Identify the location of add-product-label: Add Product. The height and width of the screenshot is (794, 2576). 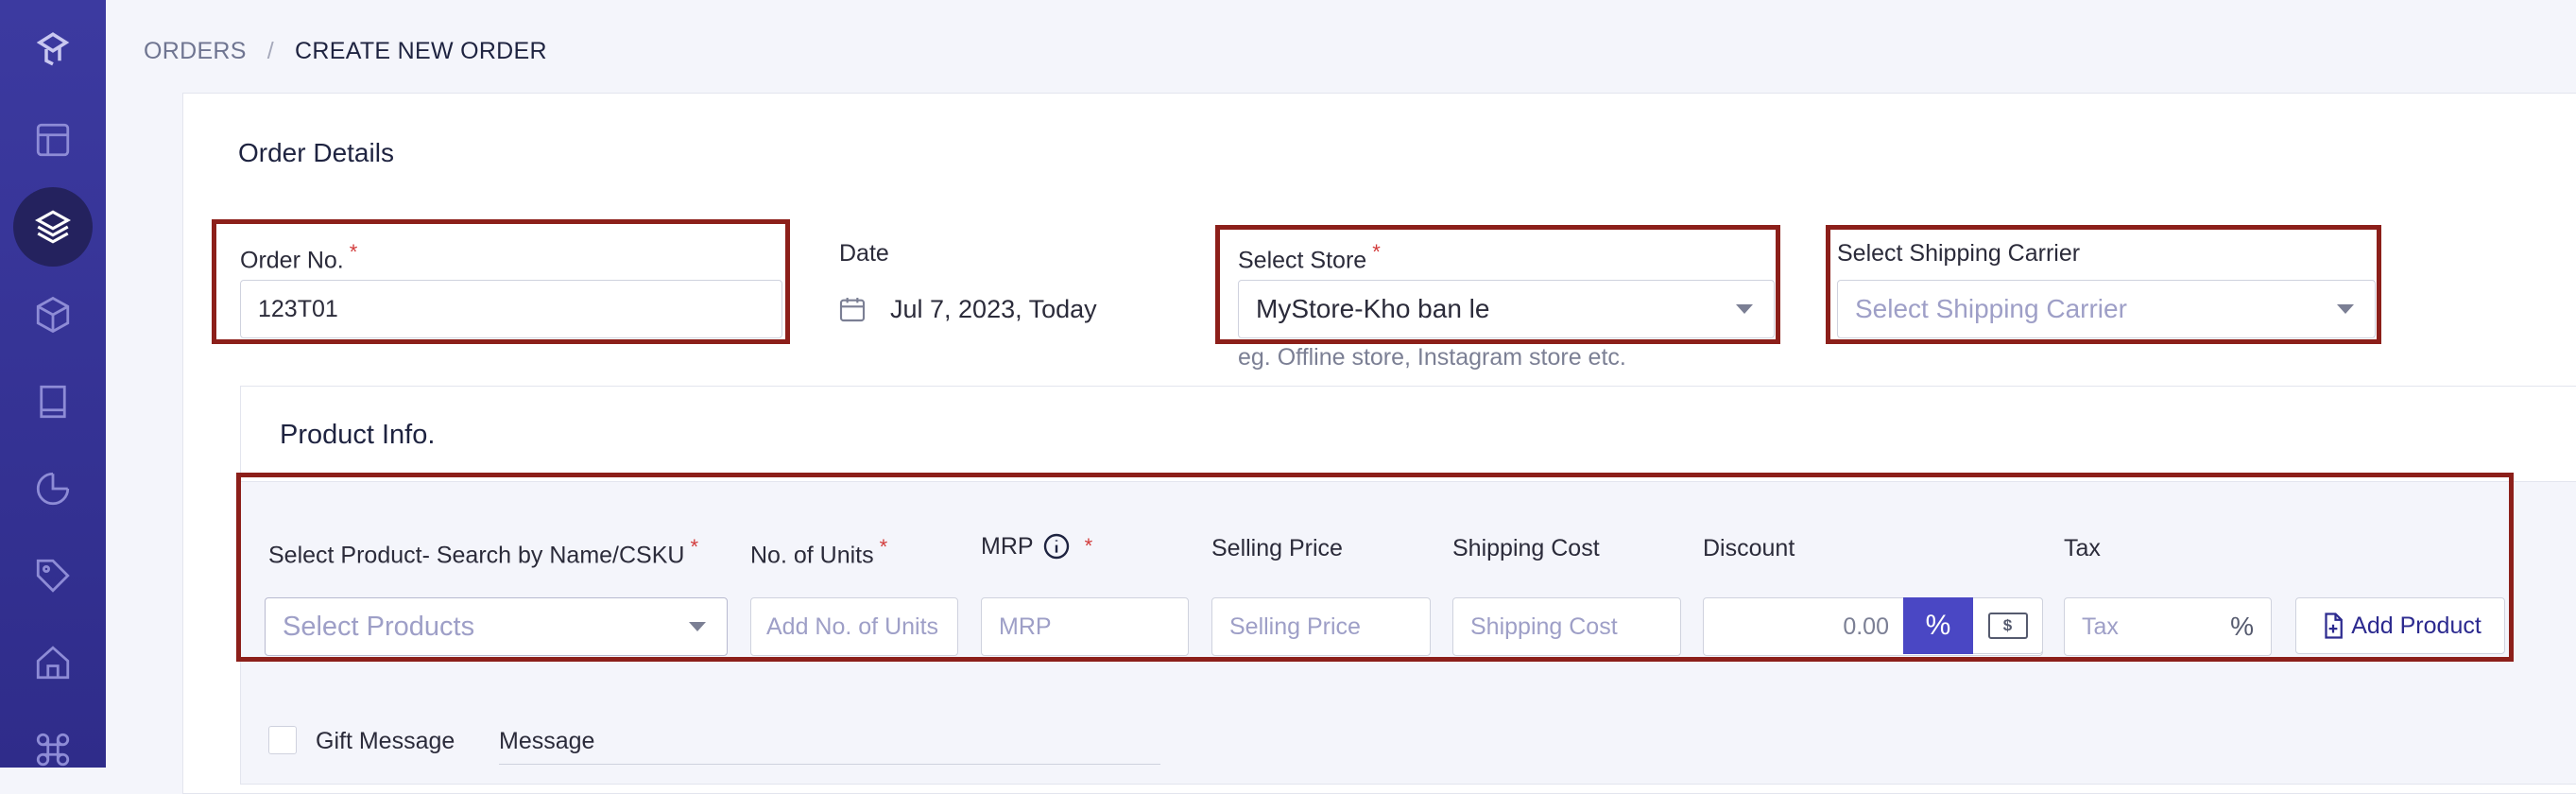
(2416, 625).